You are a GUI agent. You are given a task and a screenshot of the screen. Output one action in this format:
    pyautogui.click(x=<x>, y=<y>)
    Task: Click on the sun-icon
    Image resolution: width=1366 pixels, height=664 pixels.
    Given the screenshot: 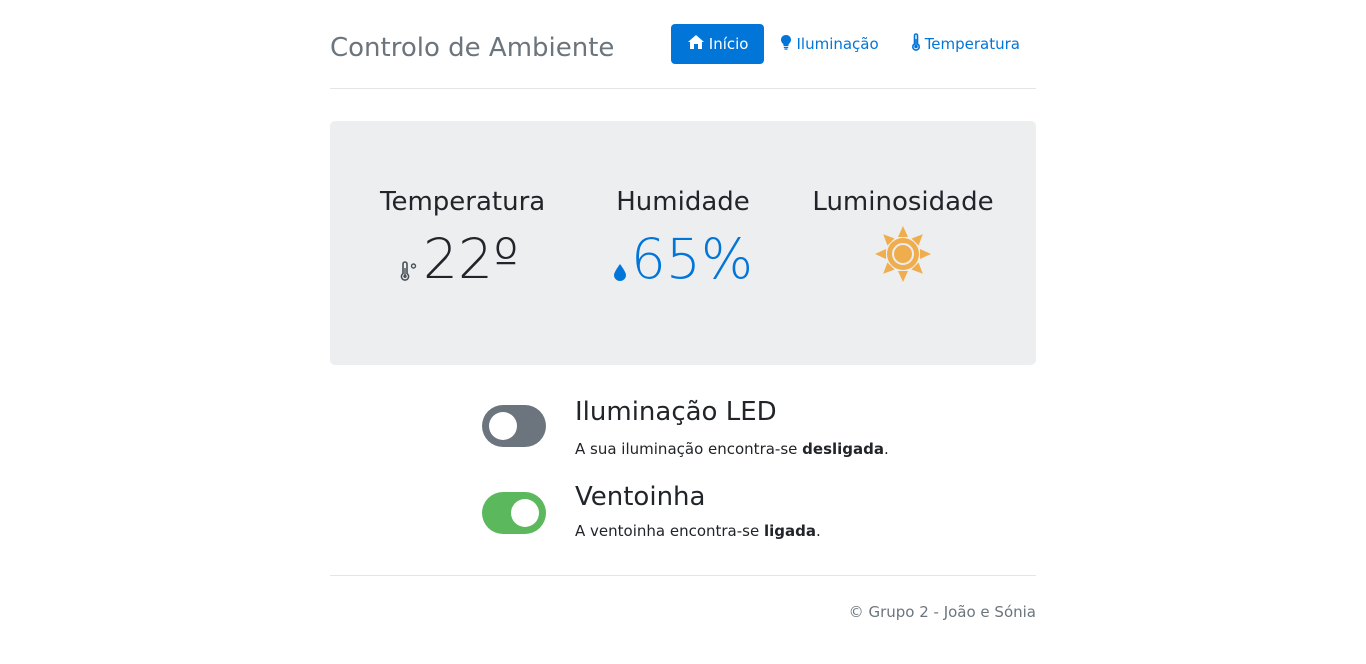 What is the action you would take?
    pyautogui.click(x=903, y=254)
    